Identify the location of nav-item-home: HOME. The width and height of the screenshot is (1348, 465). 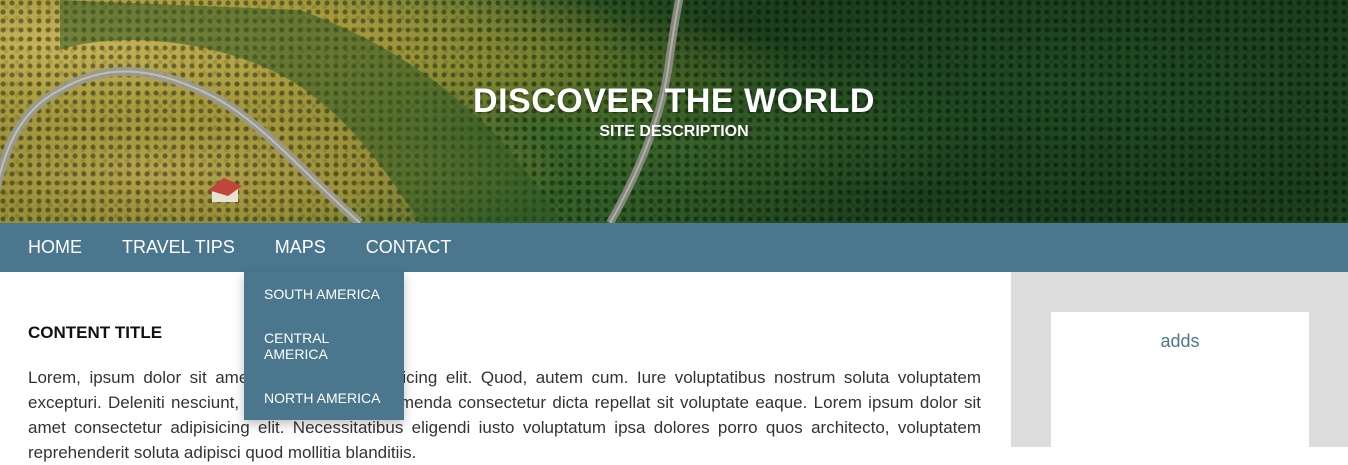
(55, 247).